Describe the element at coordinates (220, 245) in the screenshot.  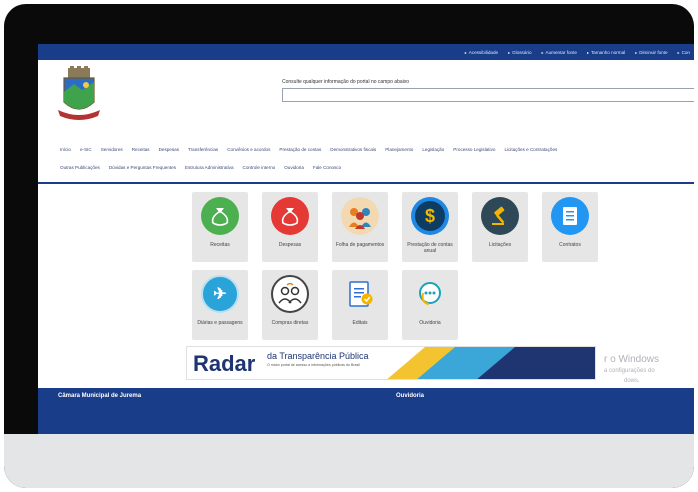
I see `tile-label: Receitas` at that location.